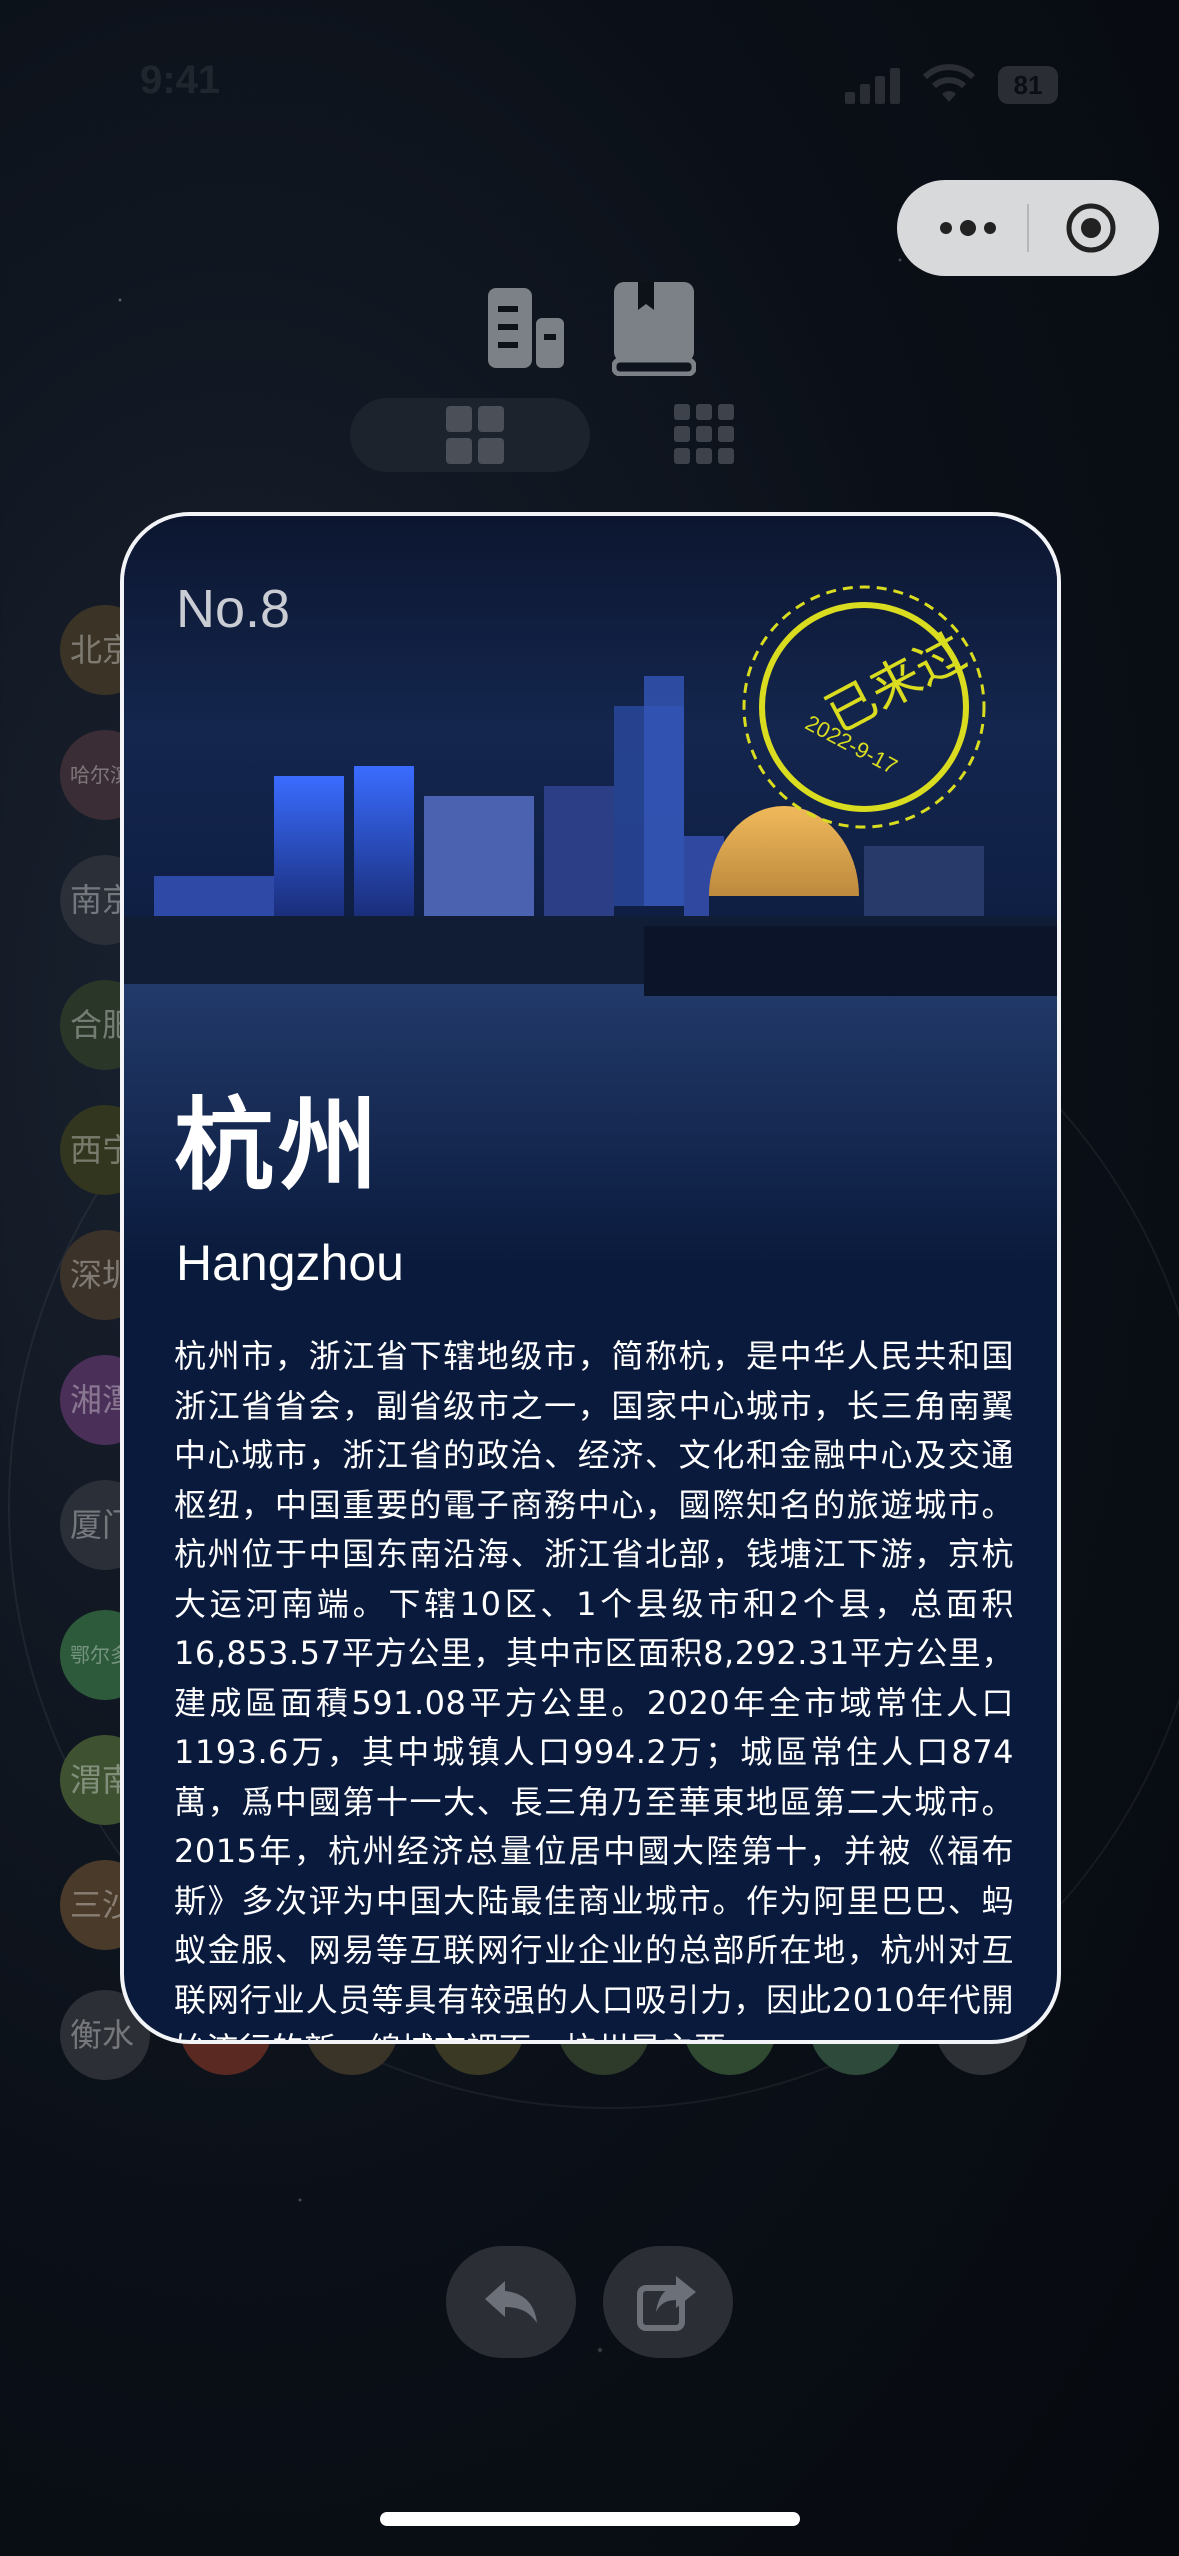  Describe the element at coordinates (864, 707) in the screenshot. I see `visited-stamp: 已来过 2022-9-17` at that location.